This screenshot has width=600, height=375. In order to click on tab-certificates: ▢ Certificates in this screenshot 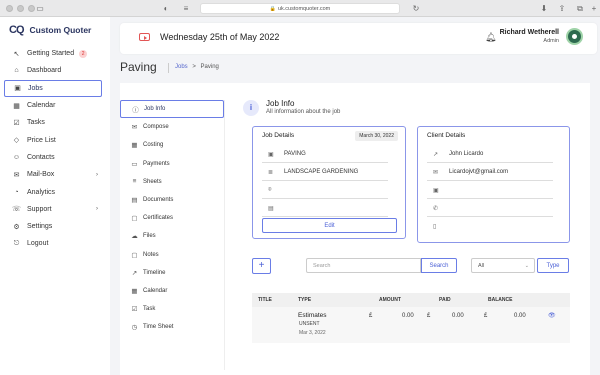, I will do `click(172, 218)`.